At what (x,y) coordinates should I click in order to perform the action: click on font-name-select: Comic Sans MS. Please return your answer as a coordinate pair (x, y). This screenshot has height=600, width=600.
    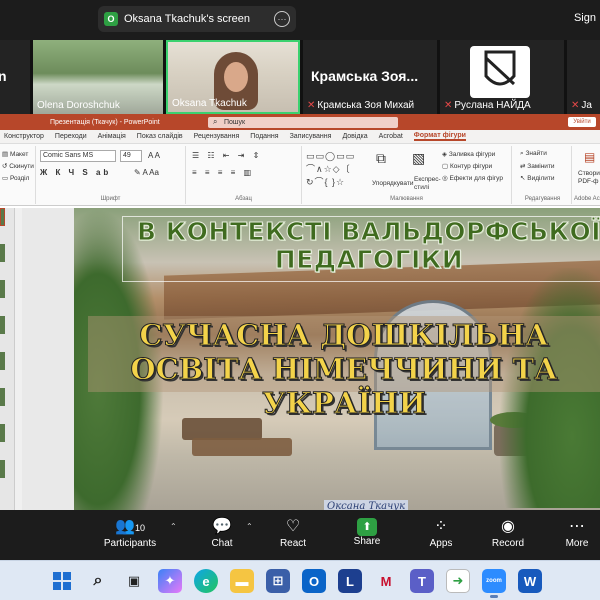
    Looking at the image, I should click on (78, 156).